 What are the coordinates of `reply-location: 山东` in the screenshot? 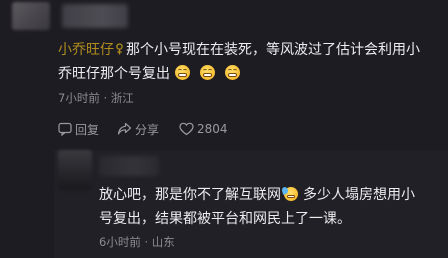 It's located at (163, 242).